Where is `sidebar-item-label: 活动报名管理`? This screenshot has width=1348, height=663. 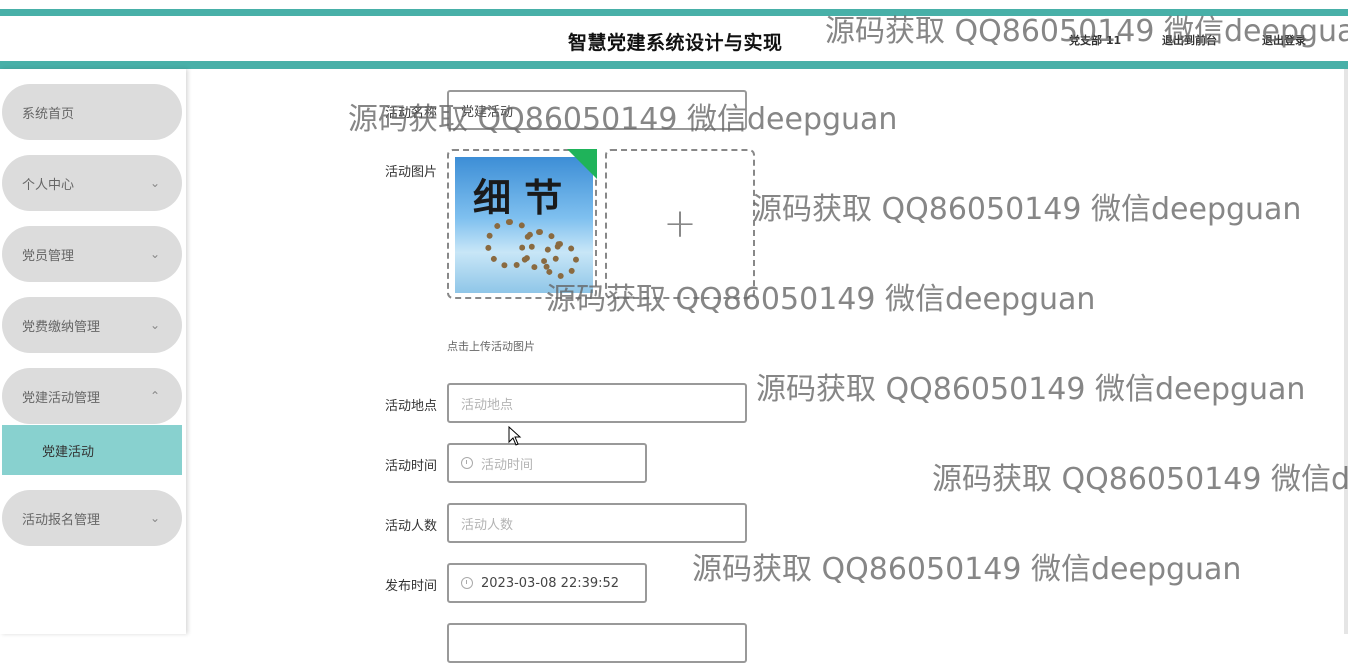
sidebar-item-label: 活动报名管理 is located at coordinates (61, 520).